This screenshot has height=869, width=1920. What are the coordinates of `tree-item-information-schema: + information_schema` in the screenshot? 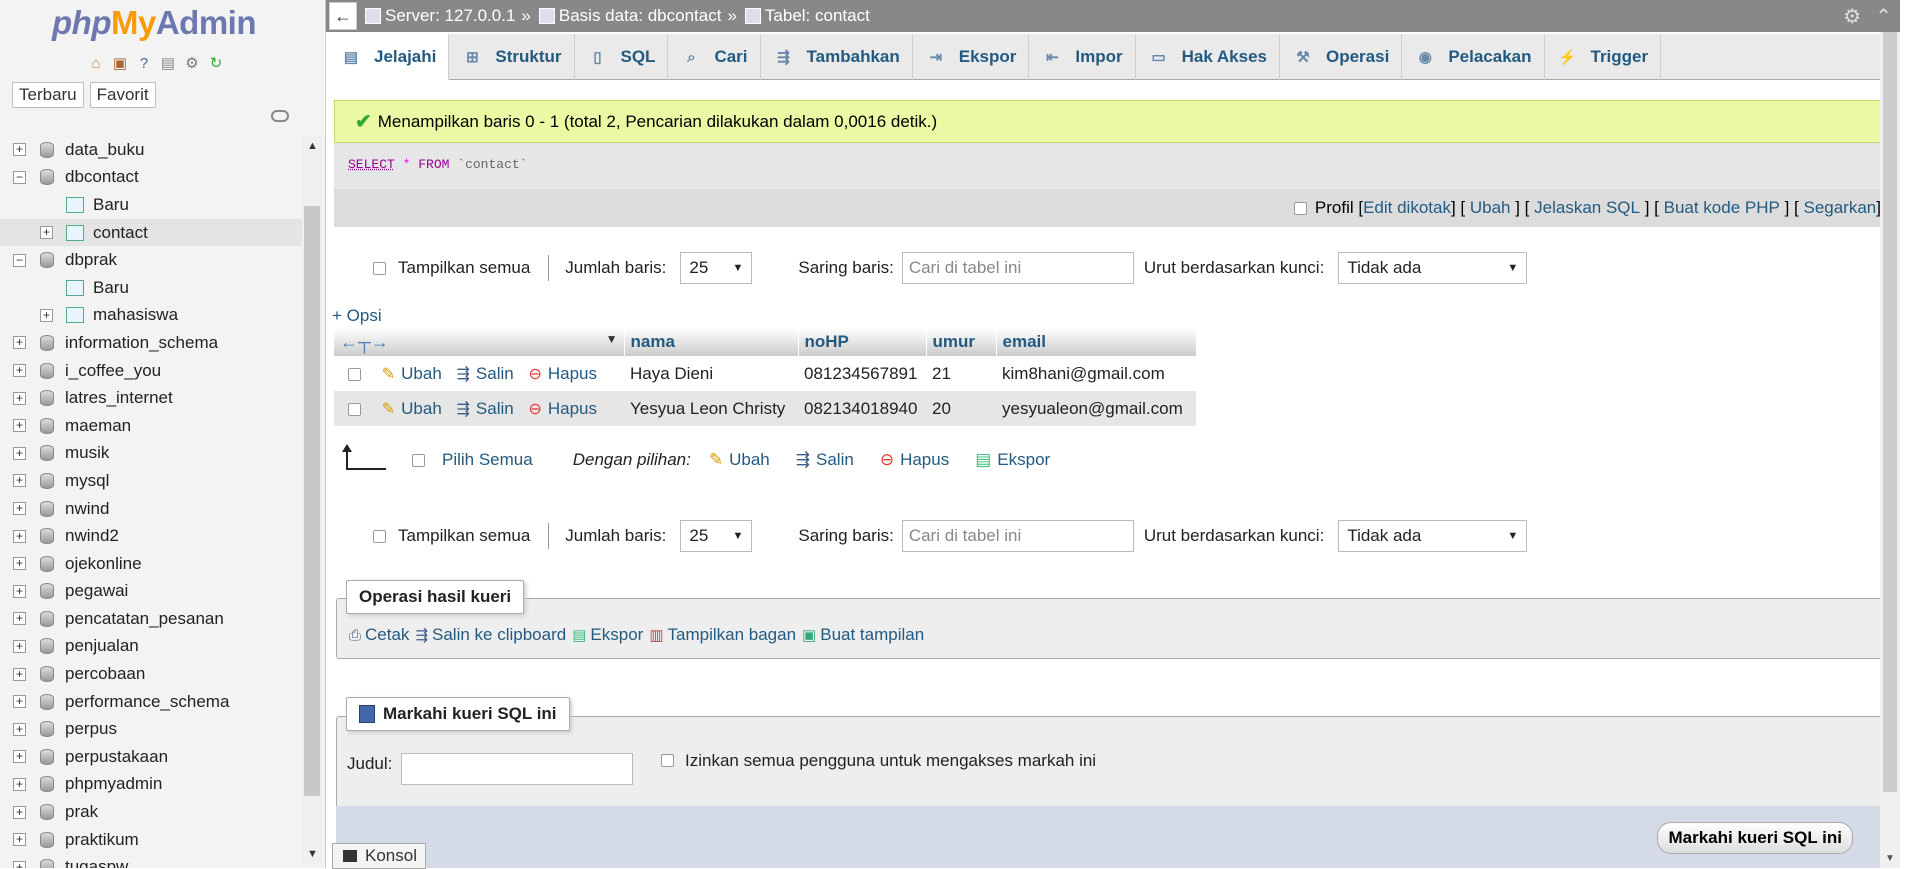 It's located at (152, 343).